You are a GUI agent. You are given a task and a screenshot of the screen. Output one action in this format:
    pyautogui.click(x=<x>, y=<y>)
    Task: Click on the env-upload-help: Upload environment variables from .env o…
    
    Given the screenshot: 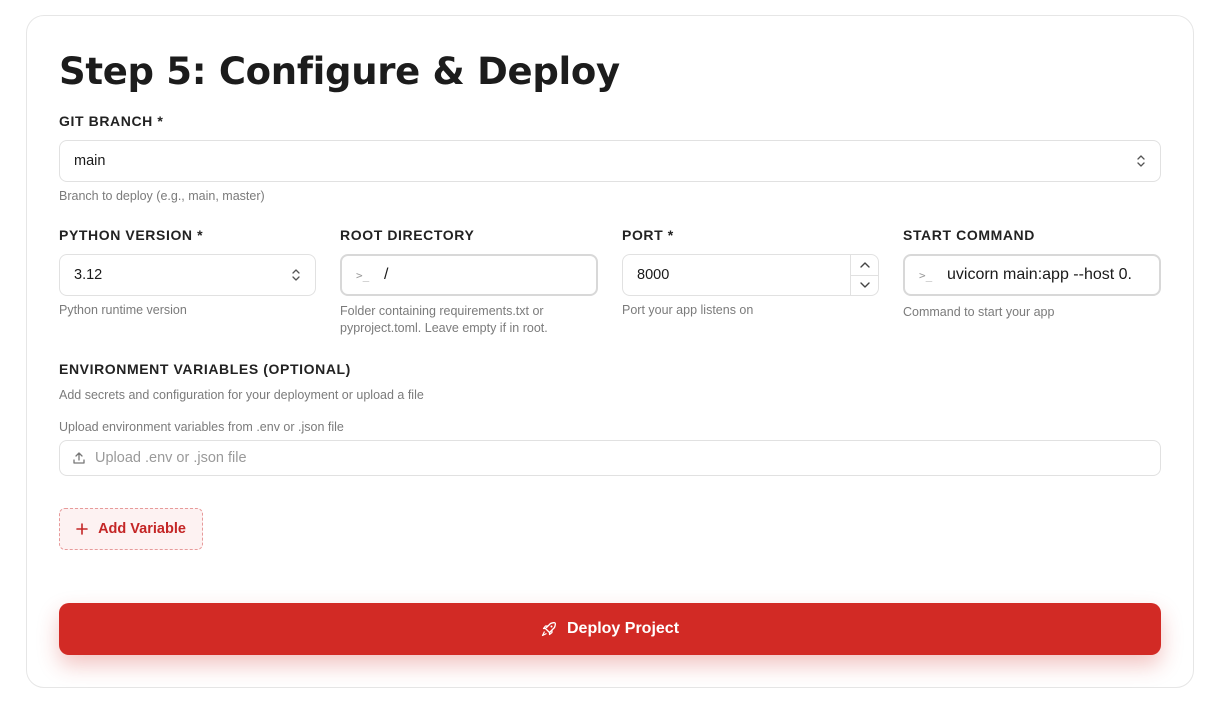 What is the action you would take?
    pyautogui.click(x=201, y=427)
    